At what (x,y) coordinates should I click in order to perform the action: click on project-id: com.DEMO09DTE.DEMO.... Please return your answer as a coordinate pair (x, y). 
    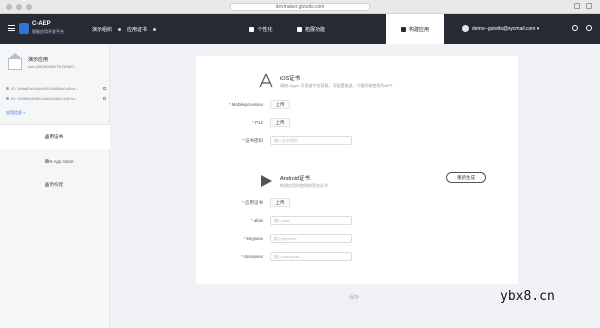
    Looking at the image, I should click on (53, 66).